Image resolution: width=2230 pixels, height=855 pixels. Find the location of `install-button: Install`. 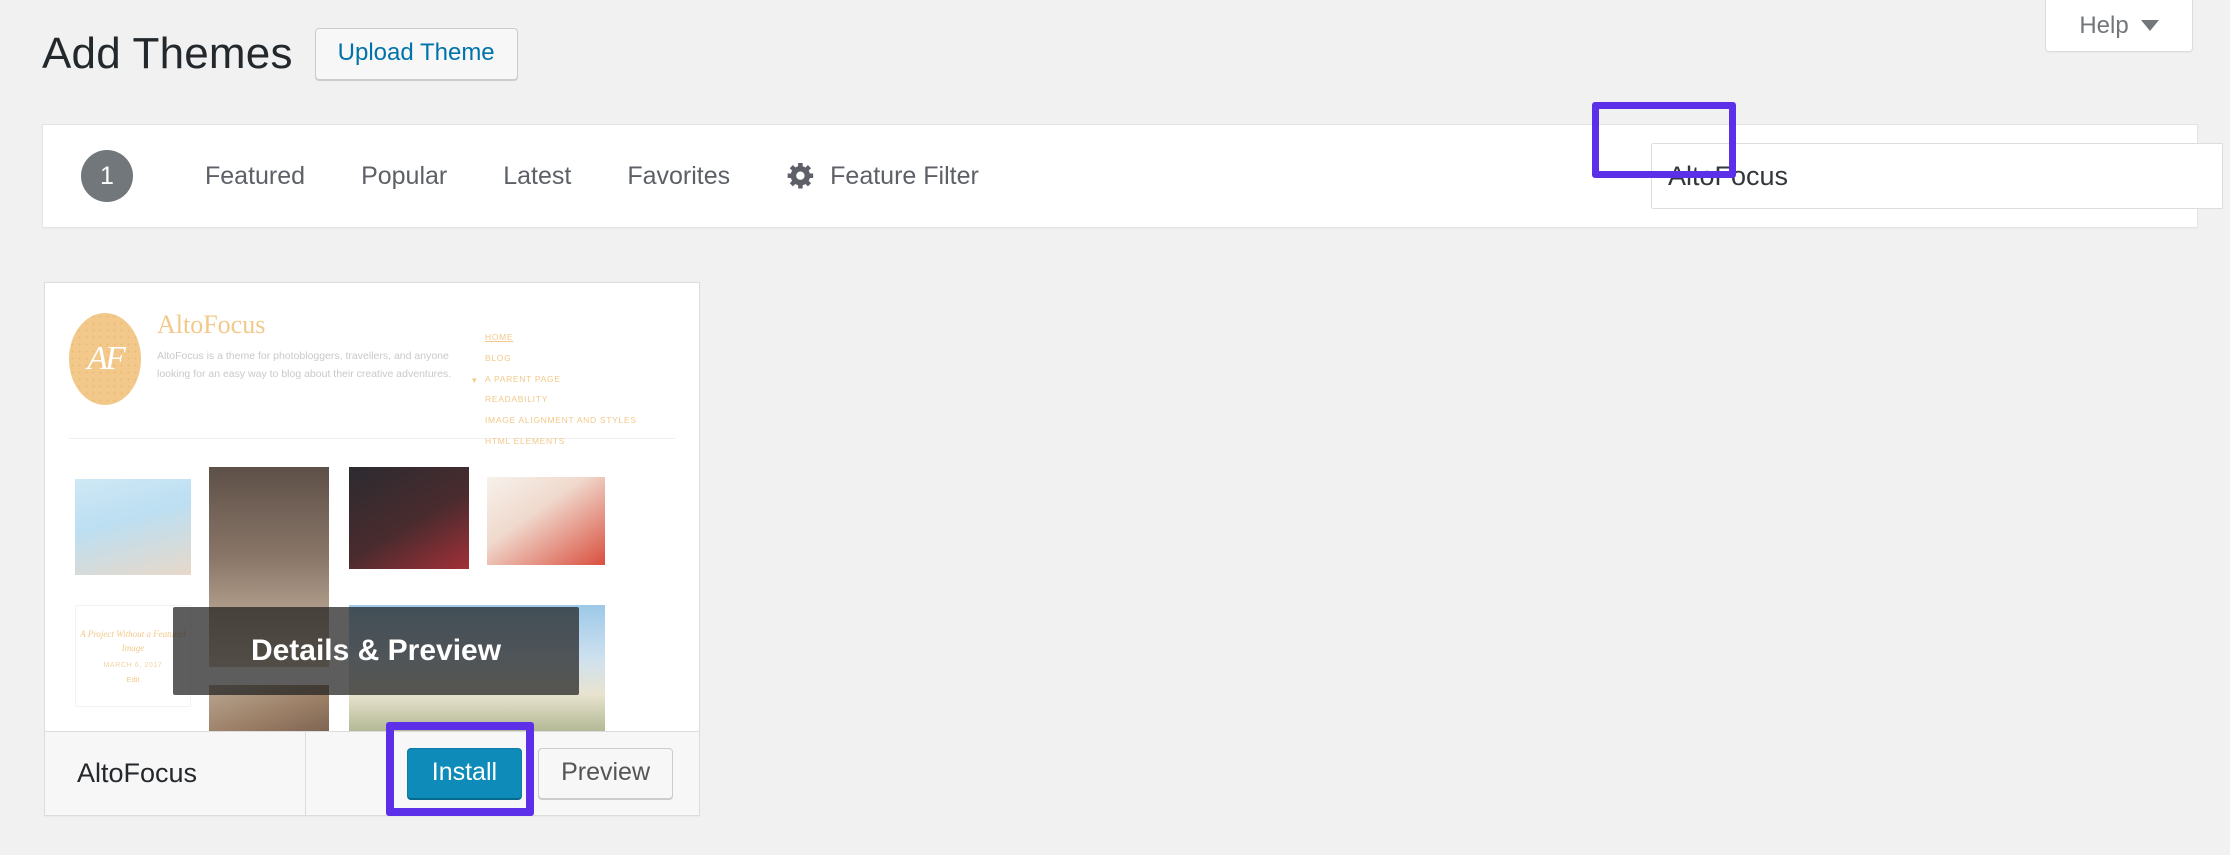

install-button: Install is located at coordinates (464, 773).